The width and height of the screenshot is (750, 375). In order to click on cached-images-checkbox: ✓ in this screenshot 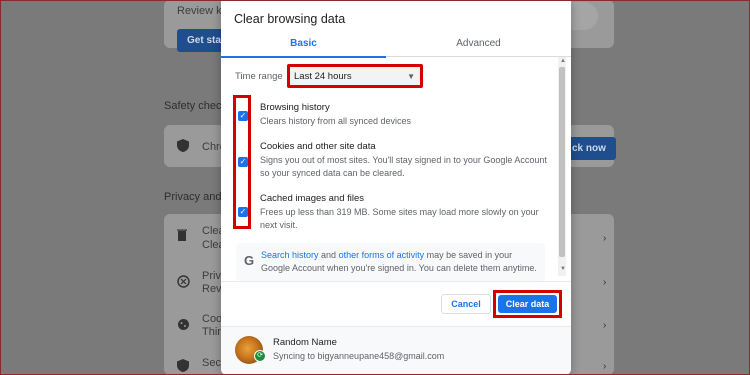, I will do `click(243, 212)`.